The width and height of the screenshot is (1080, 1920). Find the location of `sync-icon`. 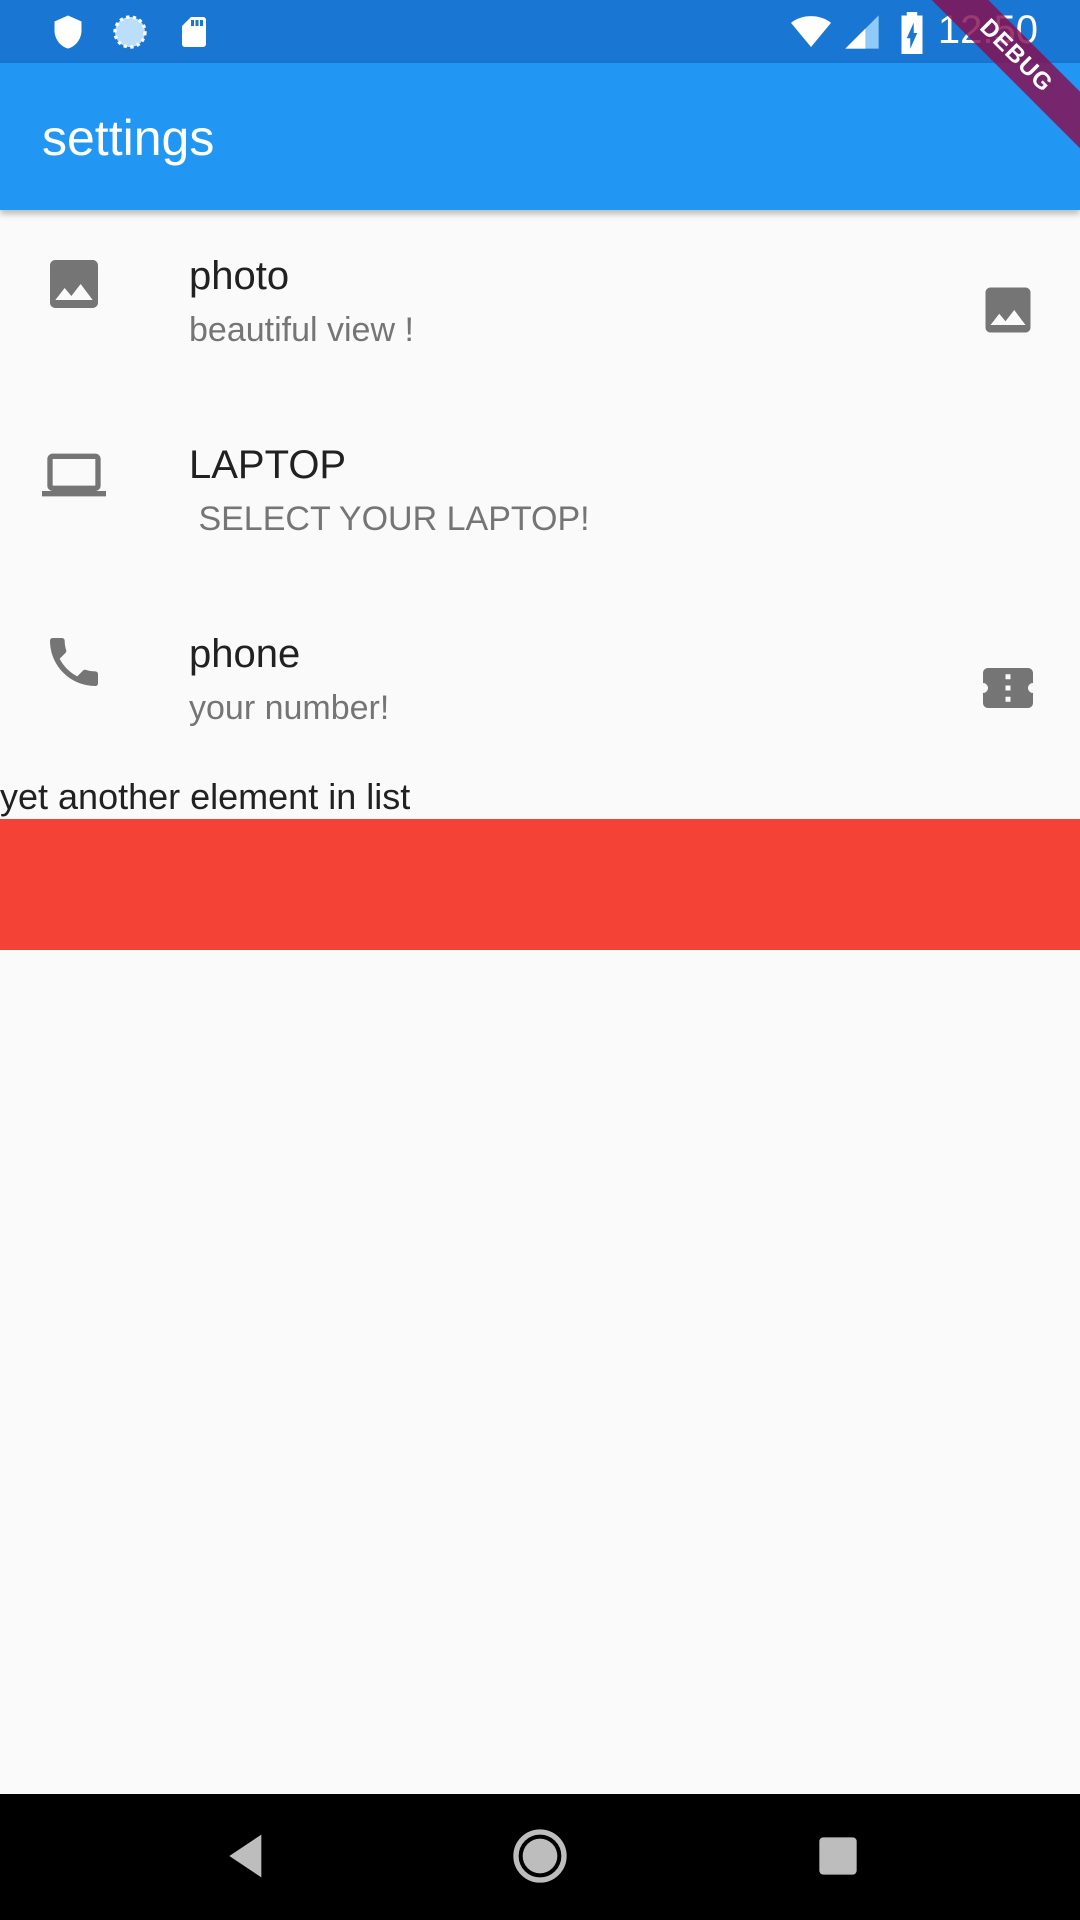

sync-icon is located at coordinates (130, 34).